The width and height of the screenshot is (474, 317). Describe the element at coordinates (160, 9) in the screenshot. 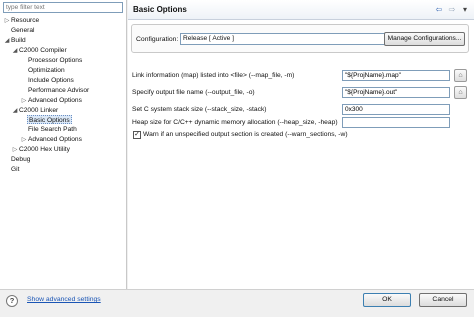

I see `page-title: Basic Options` at that location.